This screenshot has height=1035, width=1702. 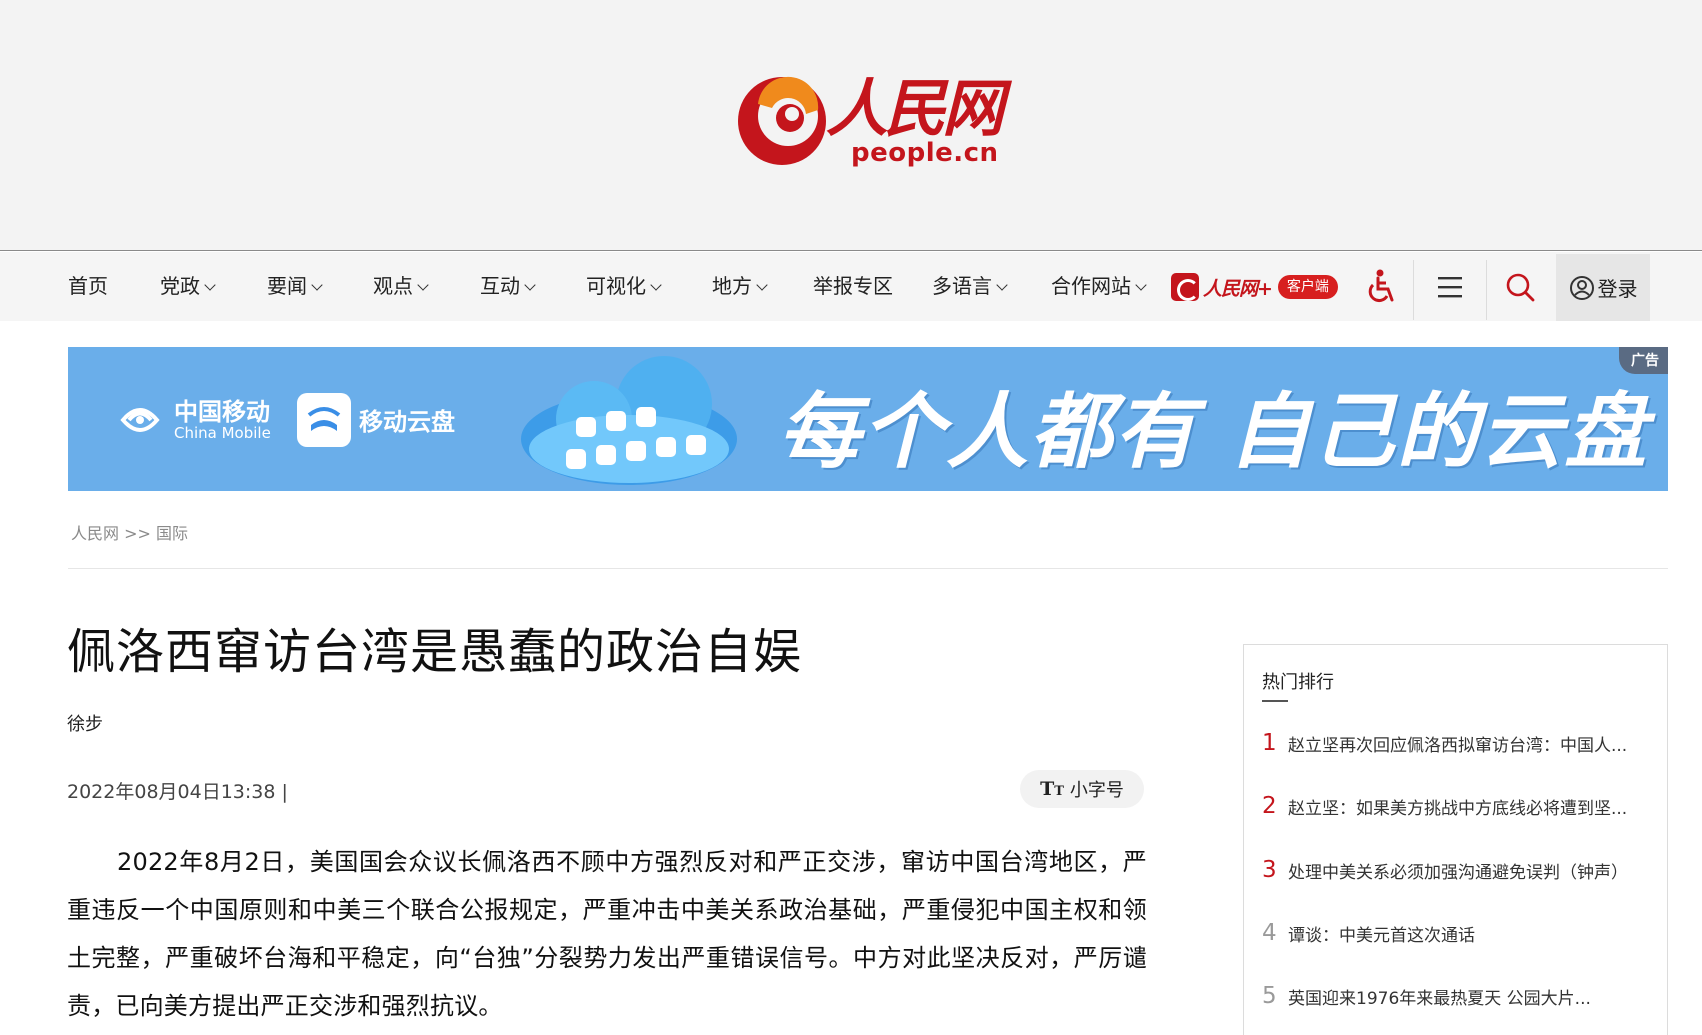 What do you see at coordinates (177, 792) in the screenshot?
I see `article-datetime: 2022年08月04日13:38 |` at bounding box center [177, 792].